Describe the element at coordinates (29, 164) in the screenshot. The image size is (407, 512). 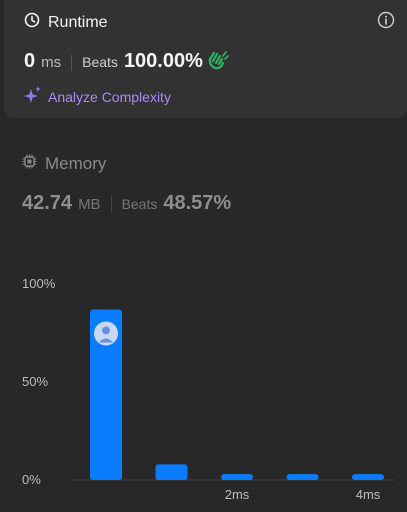
I see `chip-icon` at that location.